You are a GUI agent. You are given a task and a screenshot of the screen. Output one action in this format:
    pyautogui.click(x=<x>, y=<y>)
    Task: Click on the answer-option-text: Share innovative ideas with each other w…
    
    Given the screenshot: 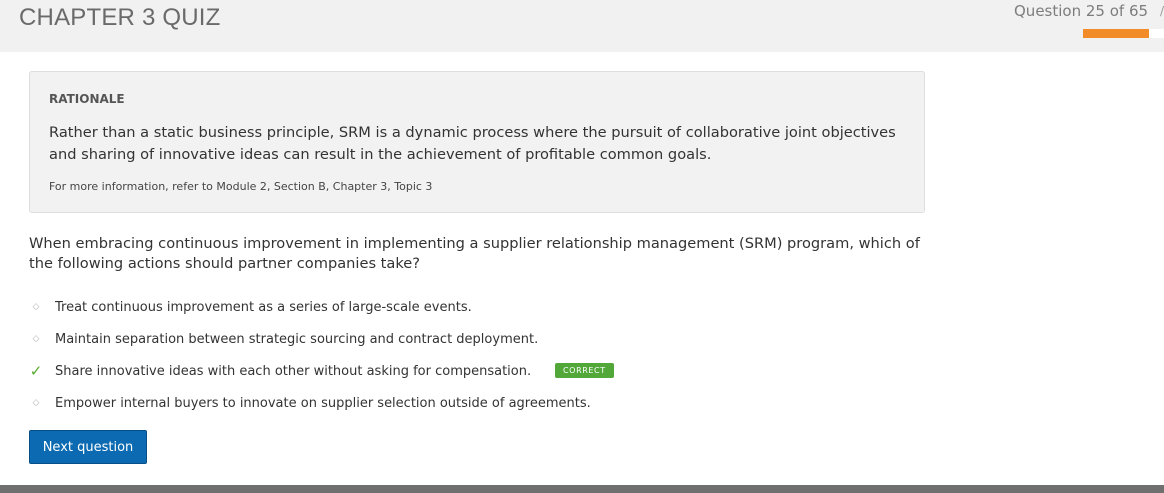 What is the action you would take?
    pyautogui.click(x=293, y=371)
    